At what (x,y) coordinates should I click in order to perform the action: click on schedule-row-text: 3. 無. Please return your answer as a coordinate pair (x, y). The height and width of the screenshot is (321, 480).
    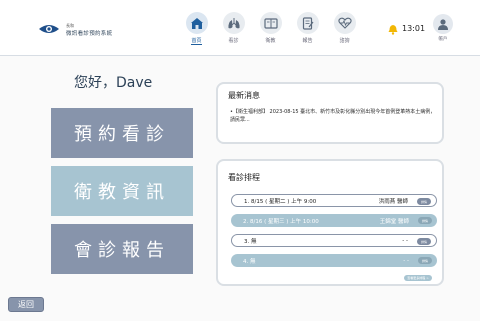
    Looking at the image, I should click on (250, 241).